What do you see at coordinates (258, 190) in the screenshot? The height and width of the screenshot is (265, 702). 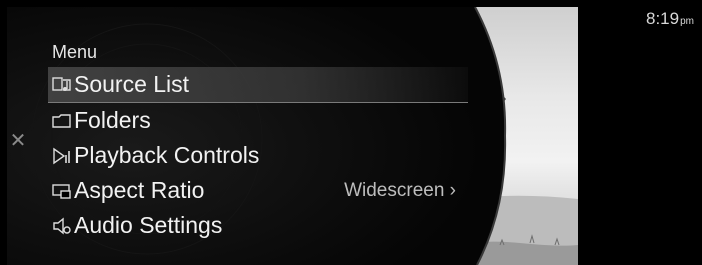 I see `menu-item-aspect-ratio: Aspect Ratio Widescreen ›` at bounding box center [258, 190].